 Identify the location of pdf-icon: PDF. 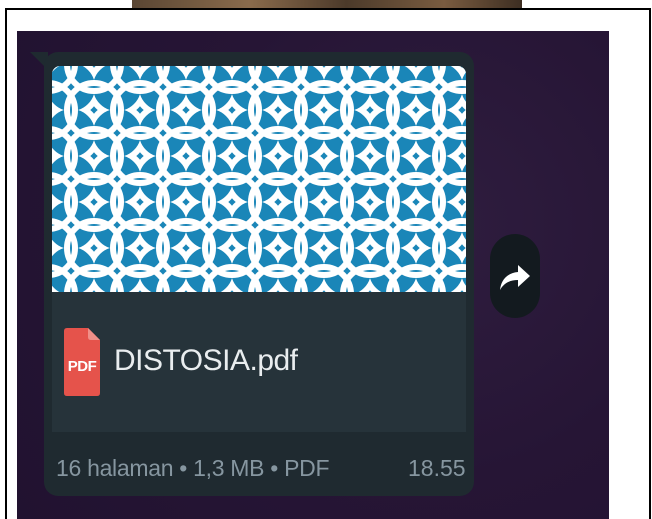
(82, 362).